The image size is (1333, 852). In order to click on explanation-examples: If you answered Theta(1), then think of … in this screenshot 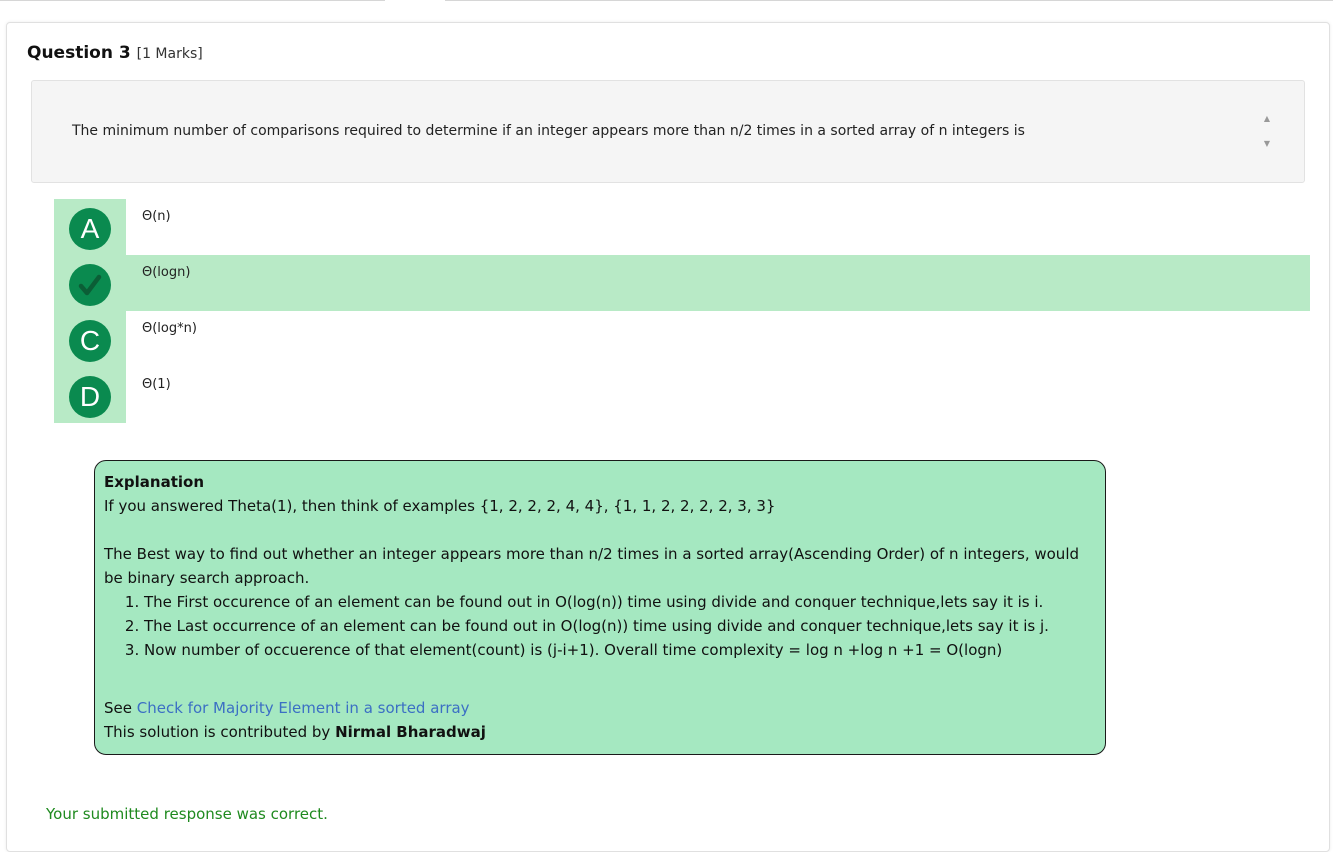, I will do `click(440, 506)`.